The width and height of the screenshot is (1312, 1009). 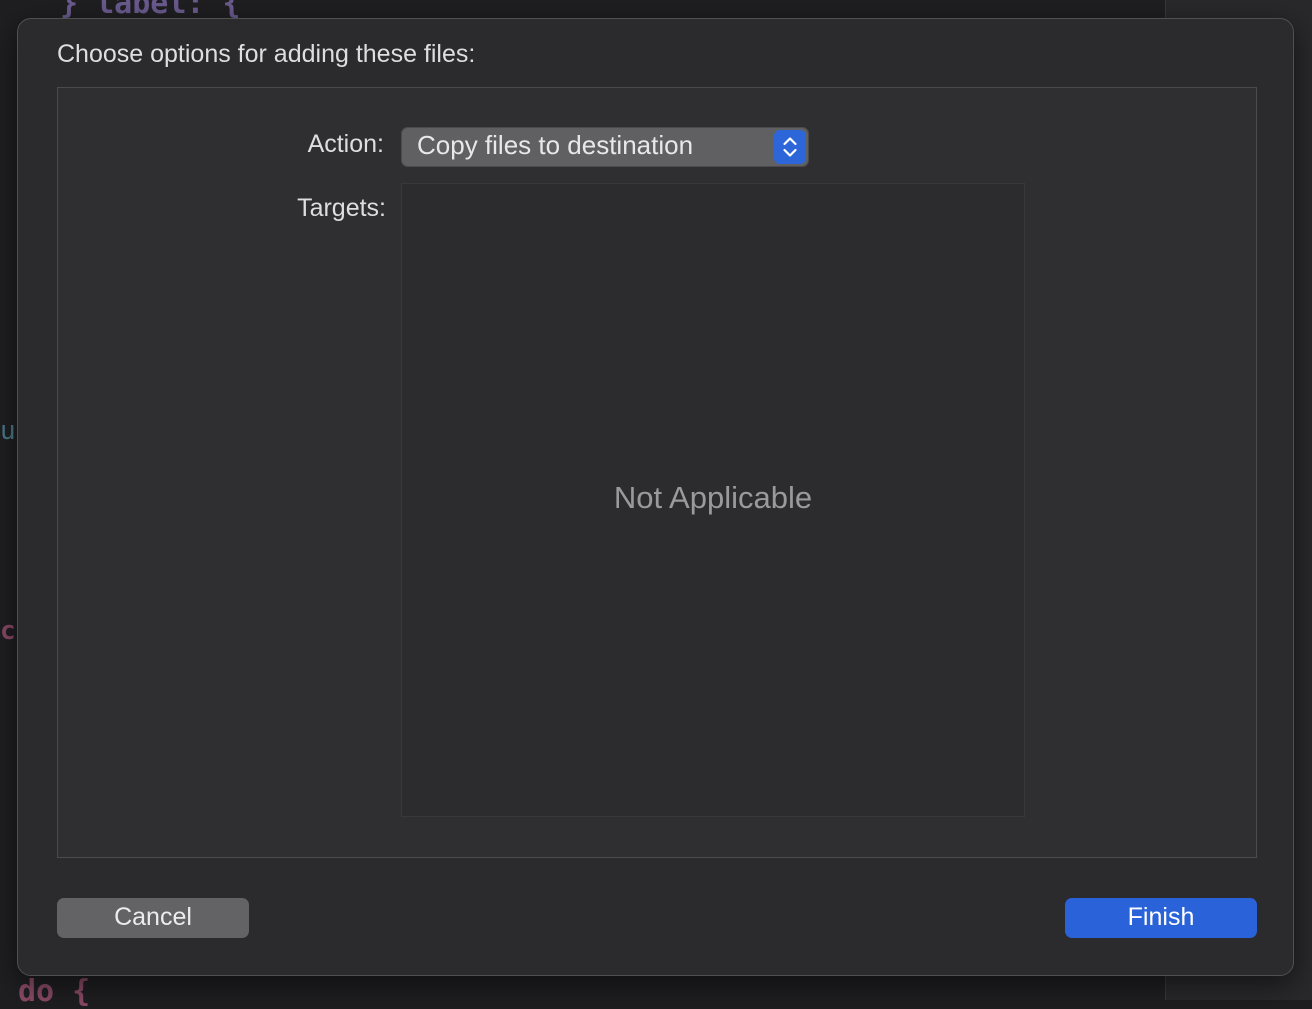 I want to click on code-fragment-left-1: u, so click(x=8, y=431).